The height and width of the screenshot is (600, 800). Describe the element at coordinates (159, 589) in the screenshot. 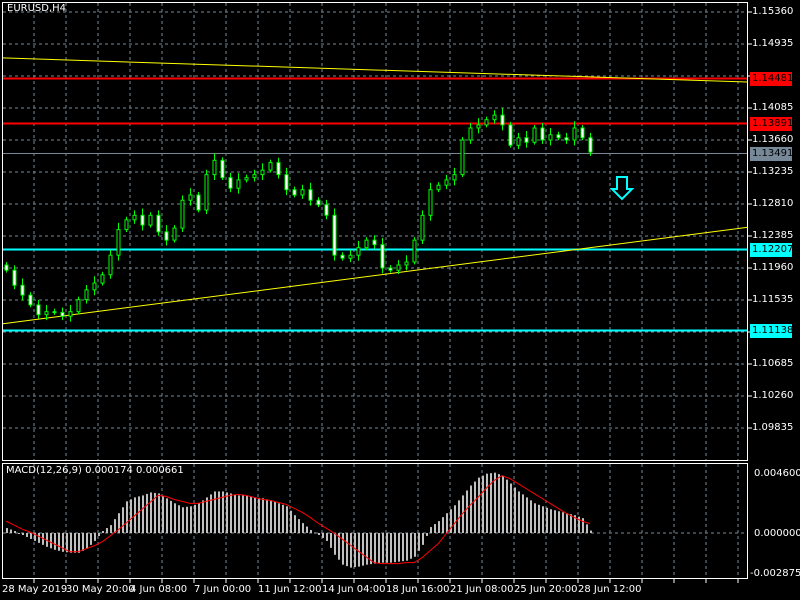

I see `time-label: 4 Jun 08:00` at that location.